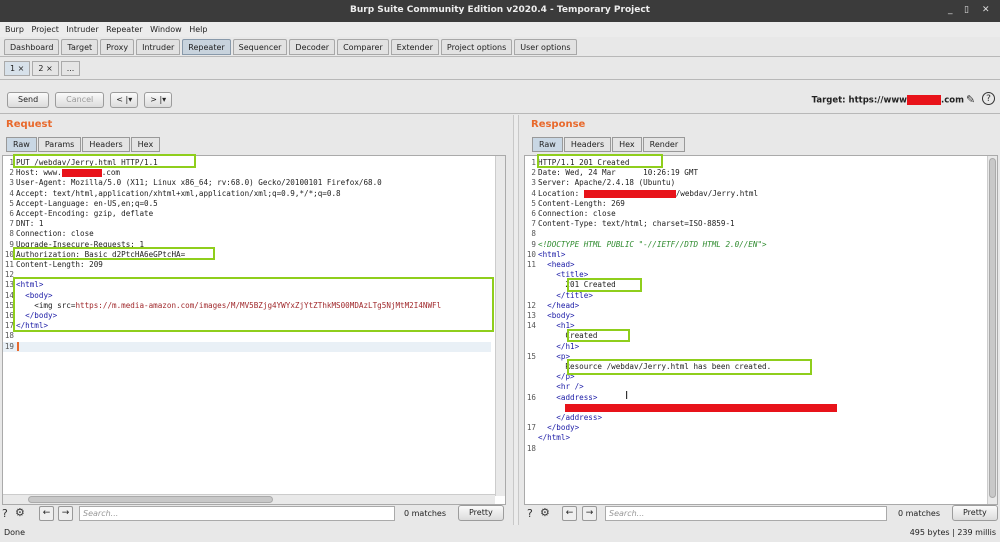  Describe the element at coordinates (975, 513) in the screenshot. I see `response-pretty-button: Pretty` at that location.